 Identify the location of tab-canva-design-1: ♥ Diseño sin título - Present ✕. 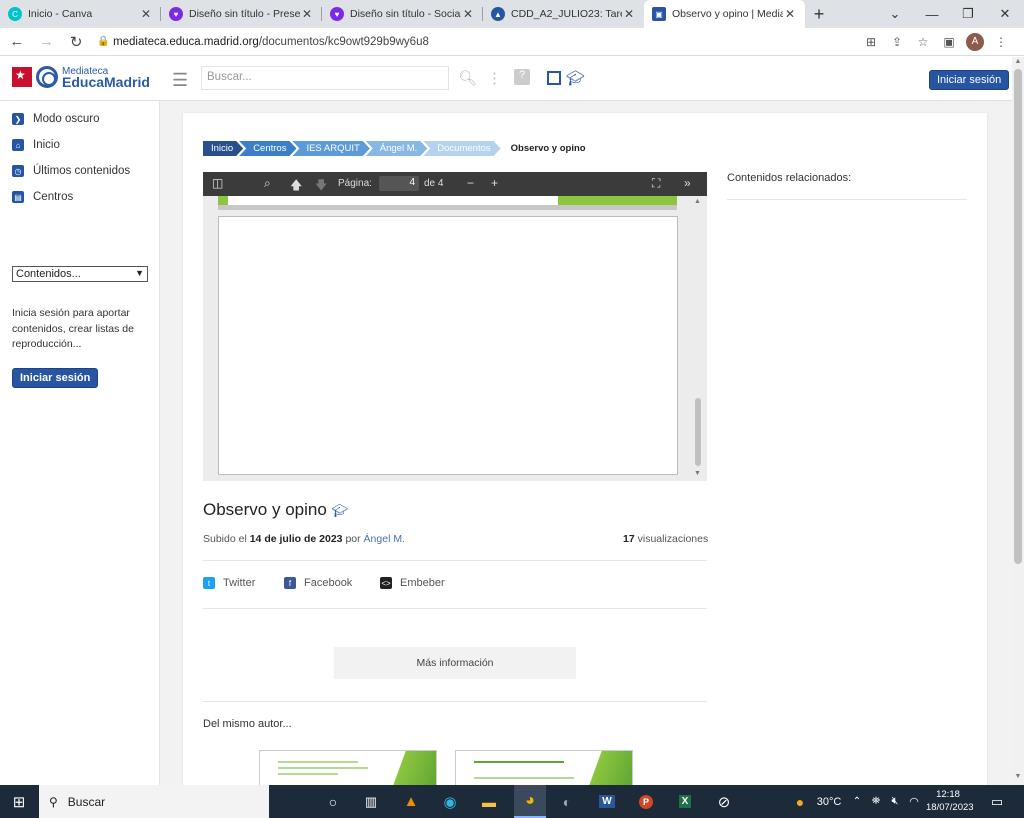
(241, 14).